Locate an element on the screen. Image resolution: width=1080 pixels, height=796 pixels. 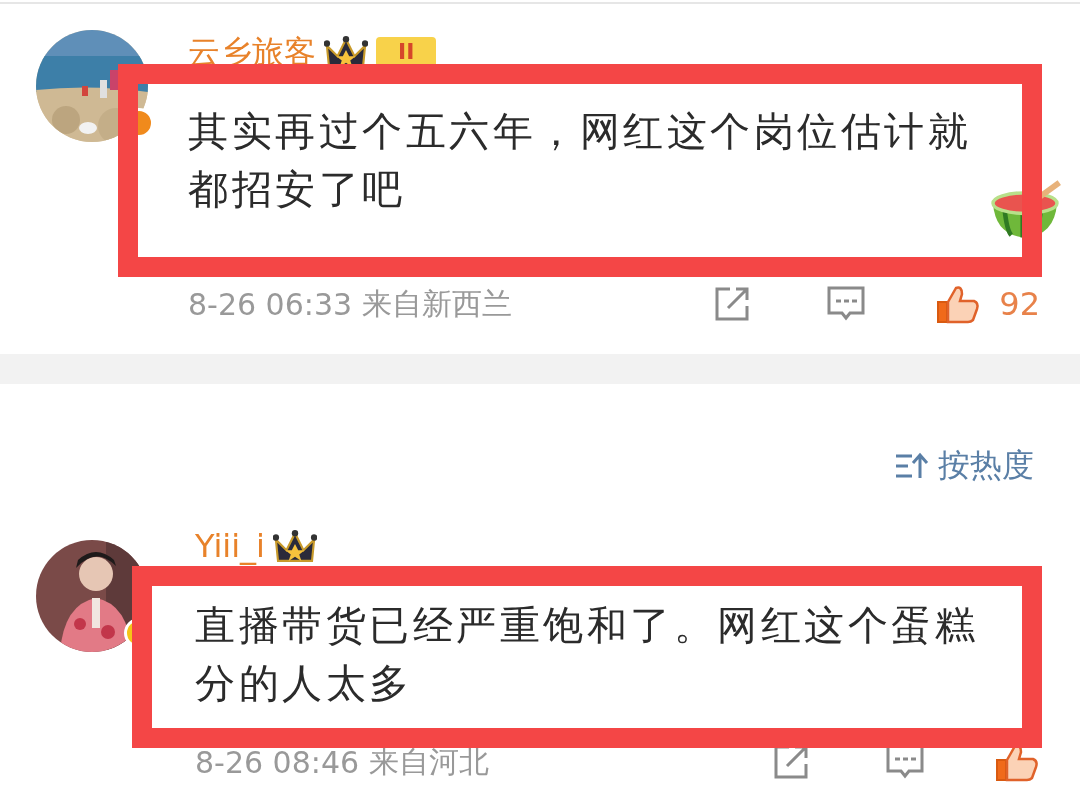
comment-time: 8-26 08:46 is located at coordinates (278, 762).